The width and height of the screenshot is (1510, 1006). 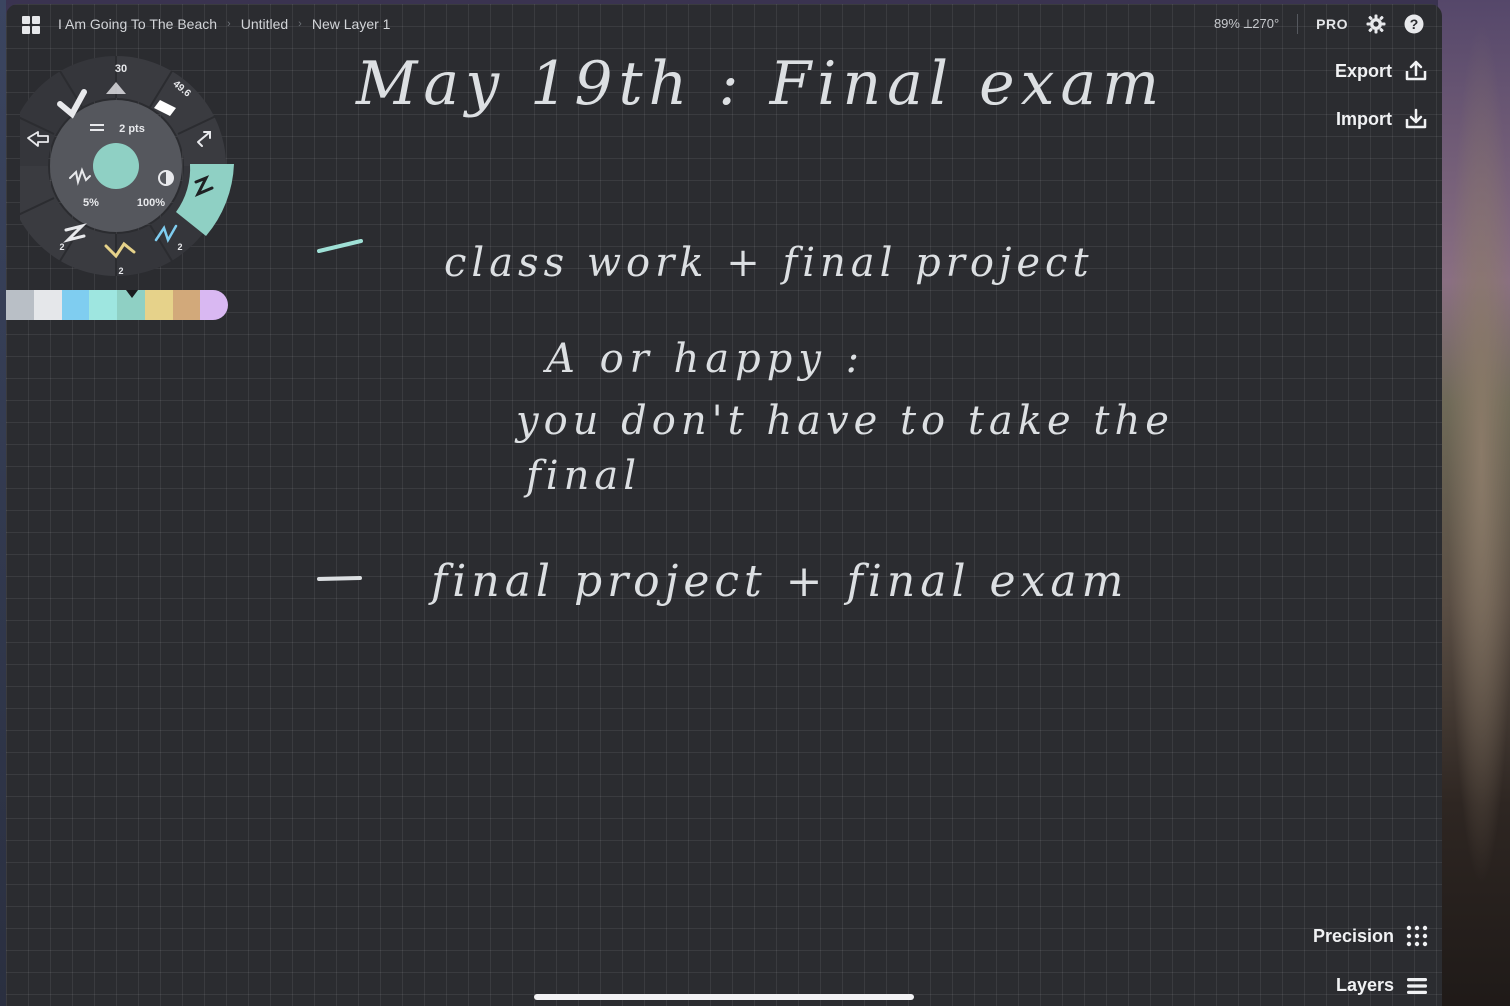 What do you see at coordinates (1353, 935) in the screenshot?
I see `precision-label: Precision` at bounding box center [1353, 935].